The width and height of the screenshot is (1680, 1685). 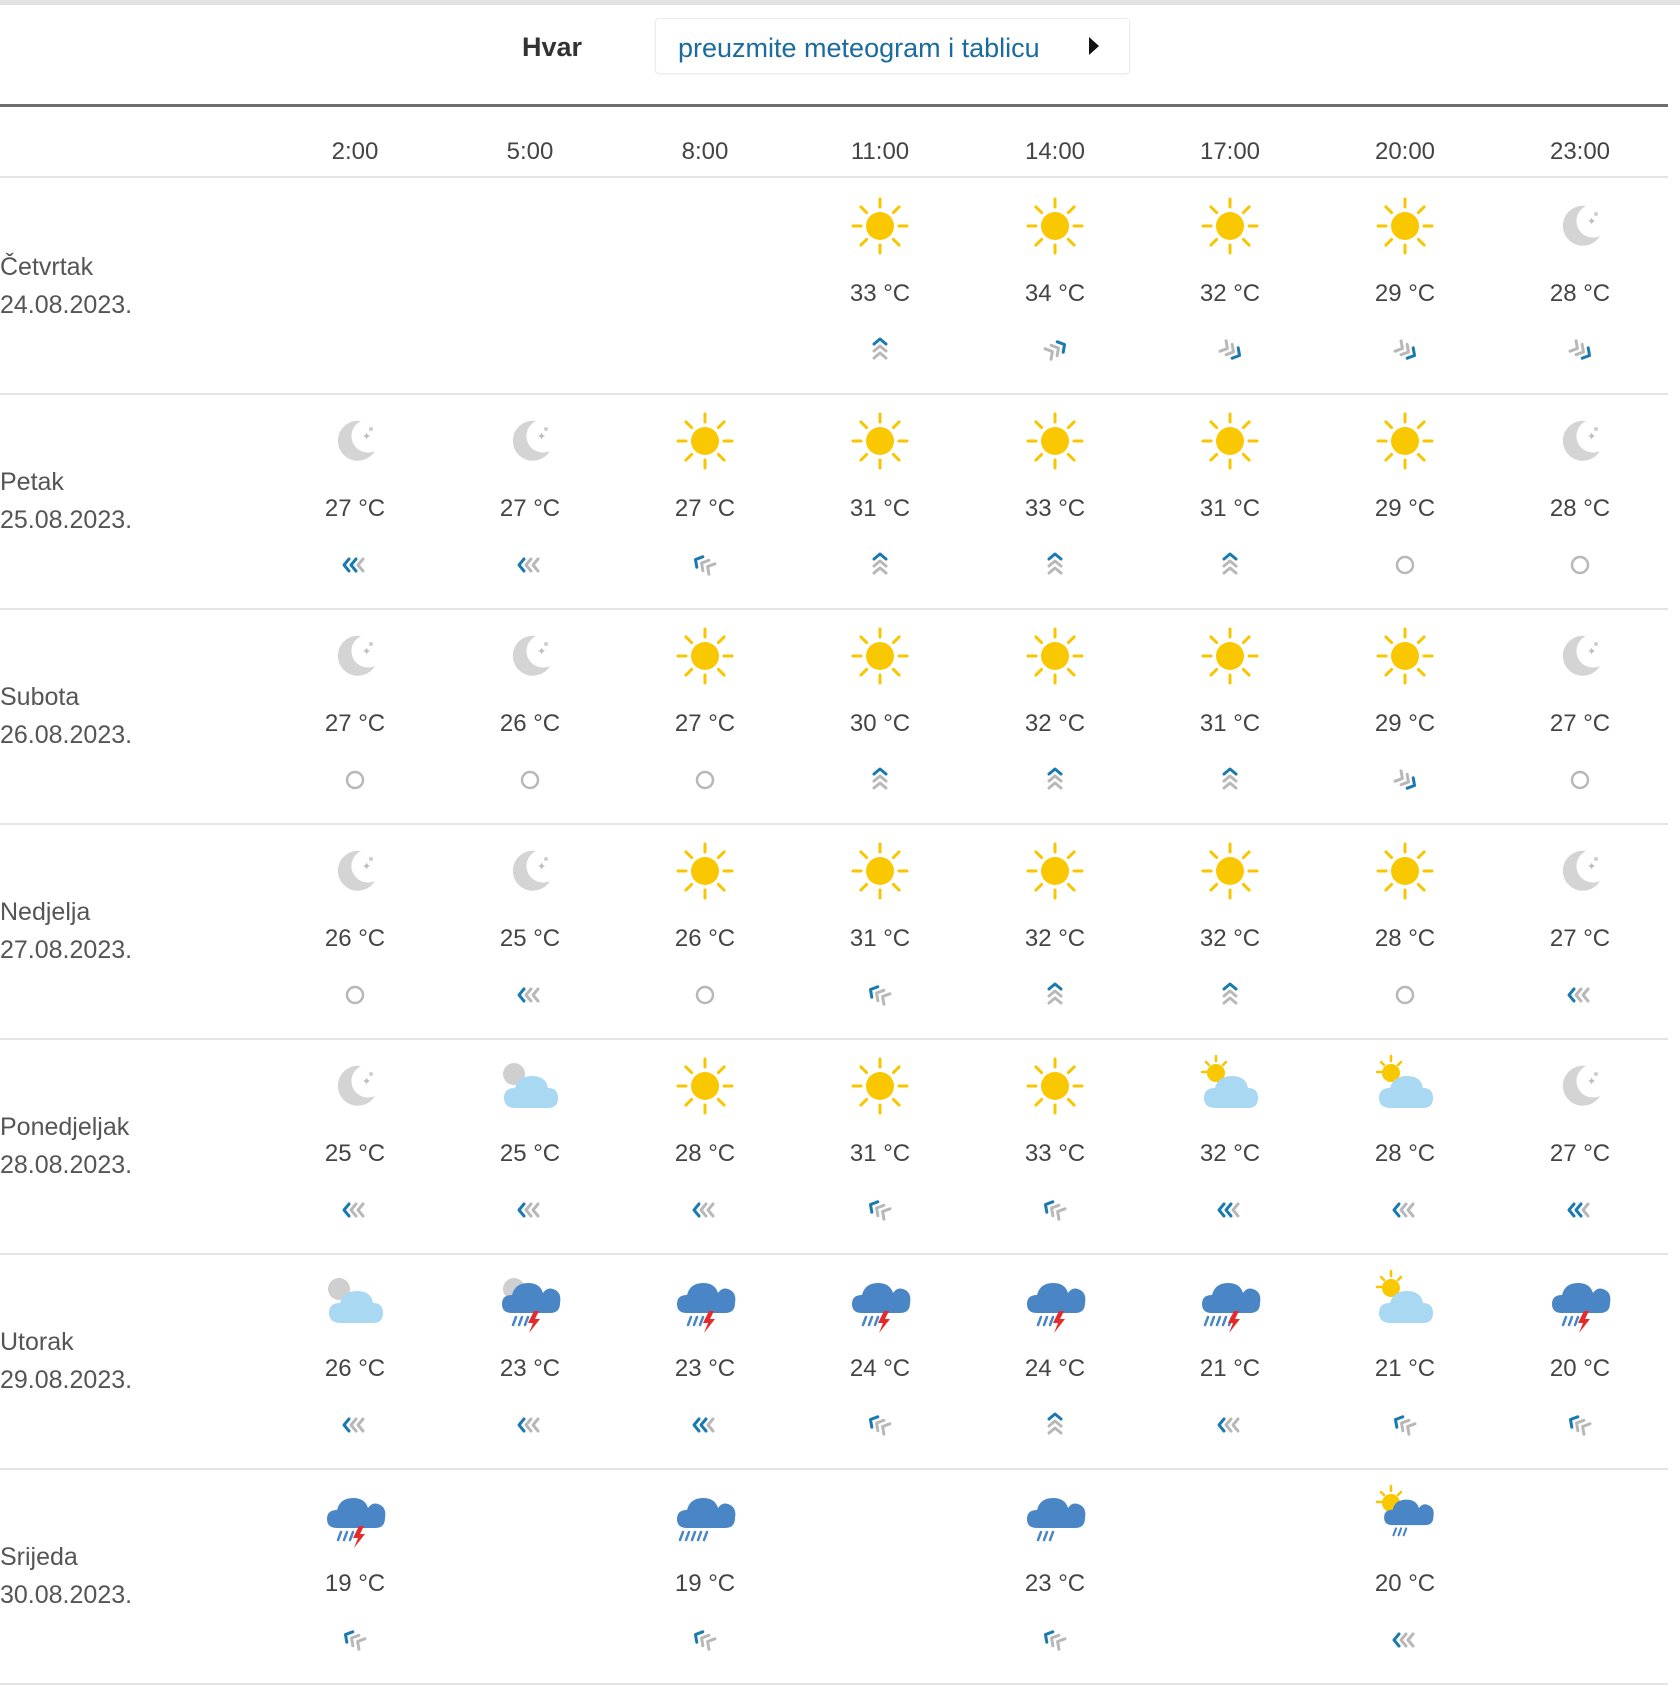 What do you see at coordinates (1405, 502) in the screenshot?
I see `forecast-cell: 29 °C` at bounding box center [1405, 502].